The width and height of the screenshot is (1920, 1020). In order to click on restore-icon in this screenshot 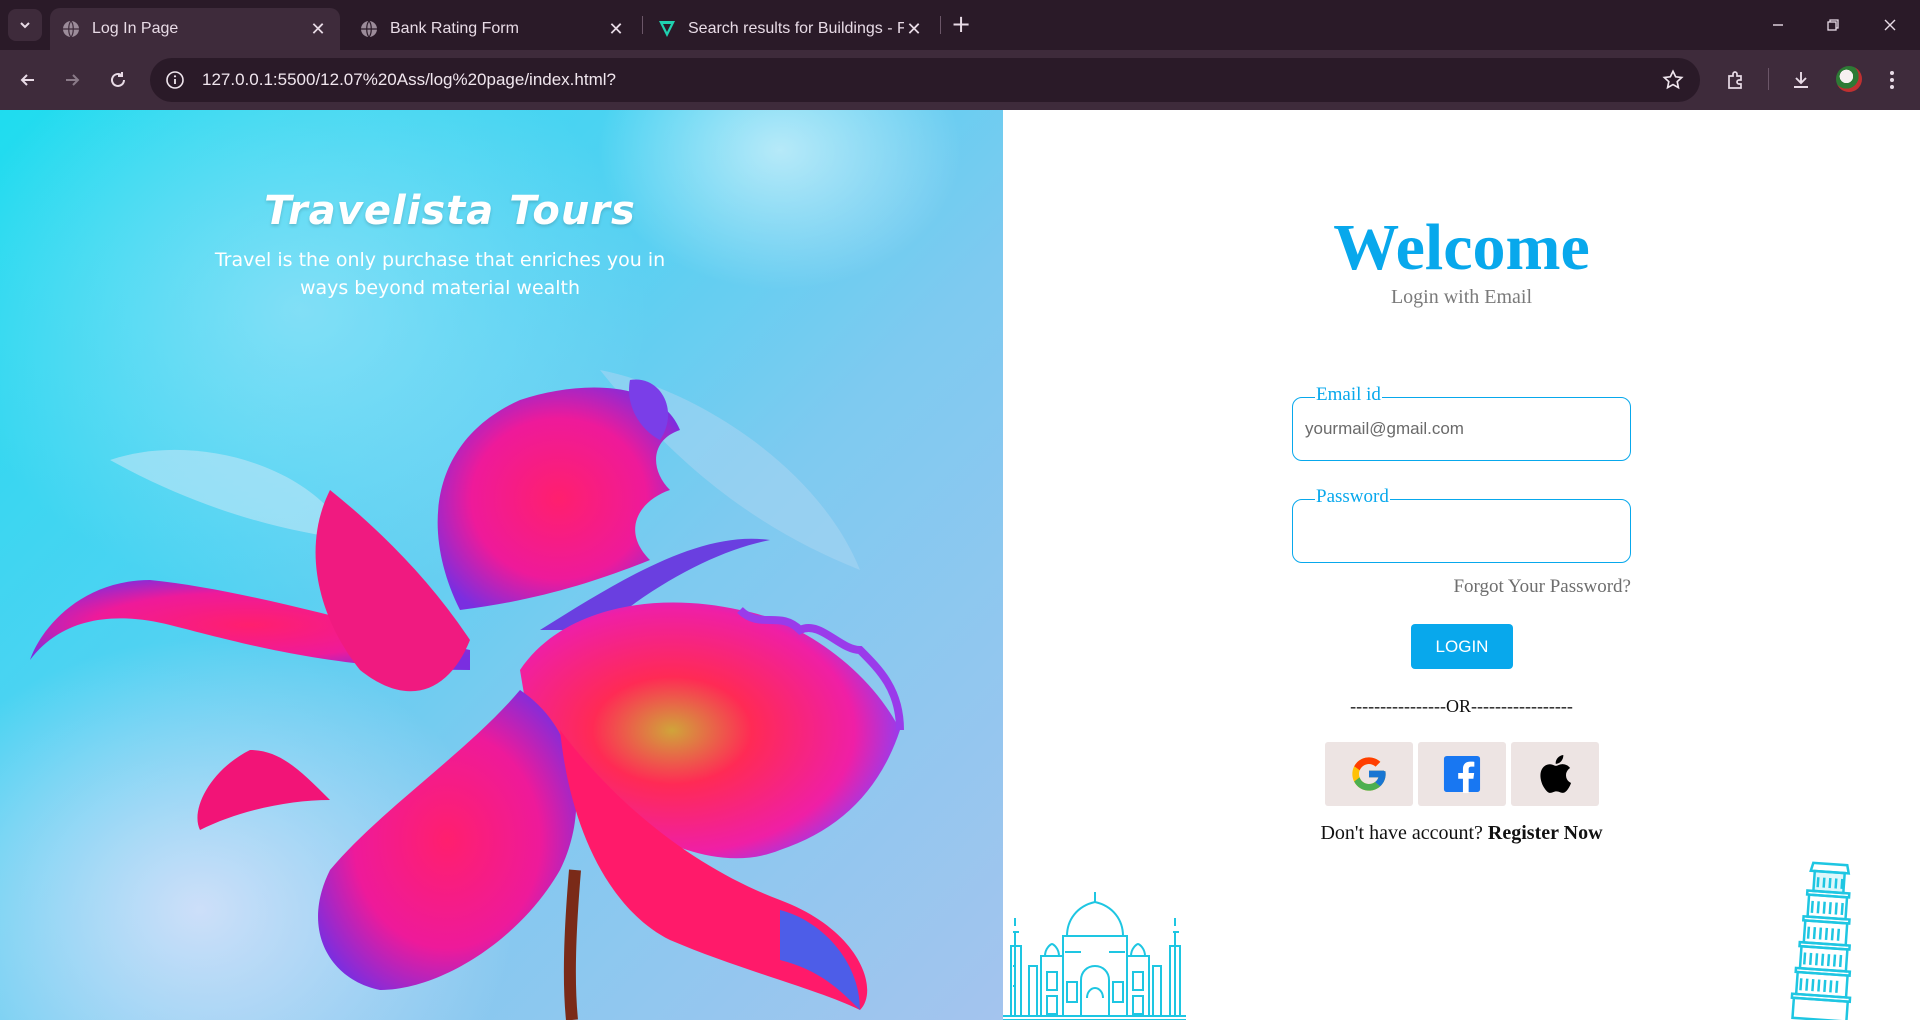, I will do `click(1833, 25)`.